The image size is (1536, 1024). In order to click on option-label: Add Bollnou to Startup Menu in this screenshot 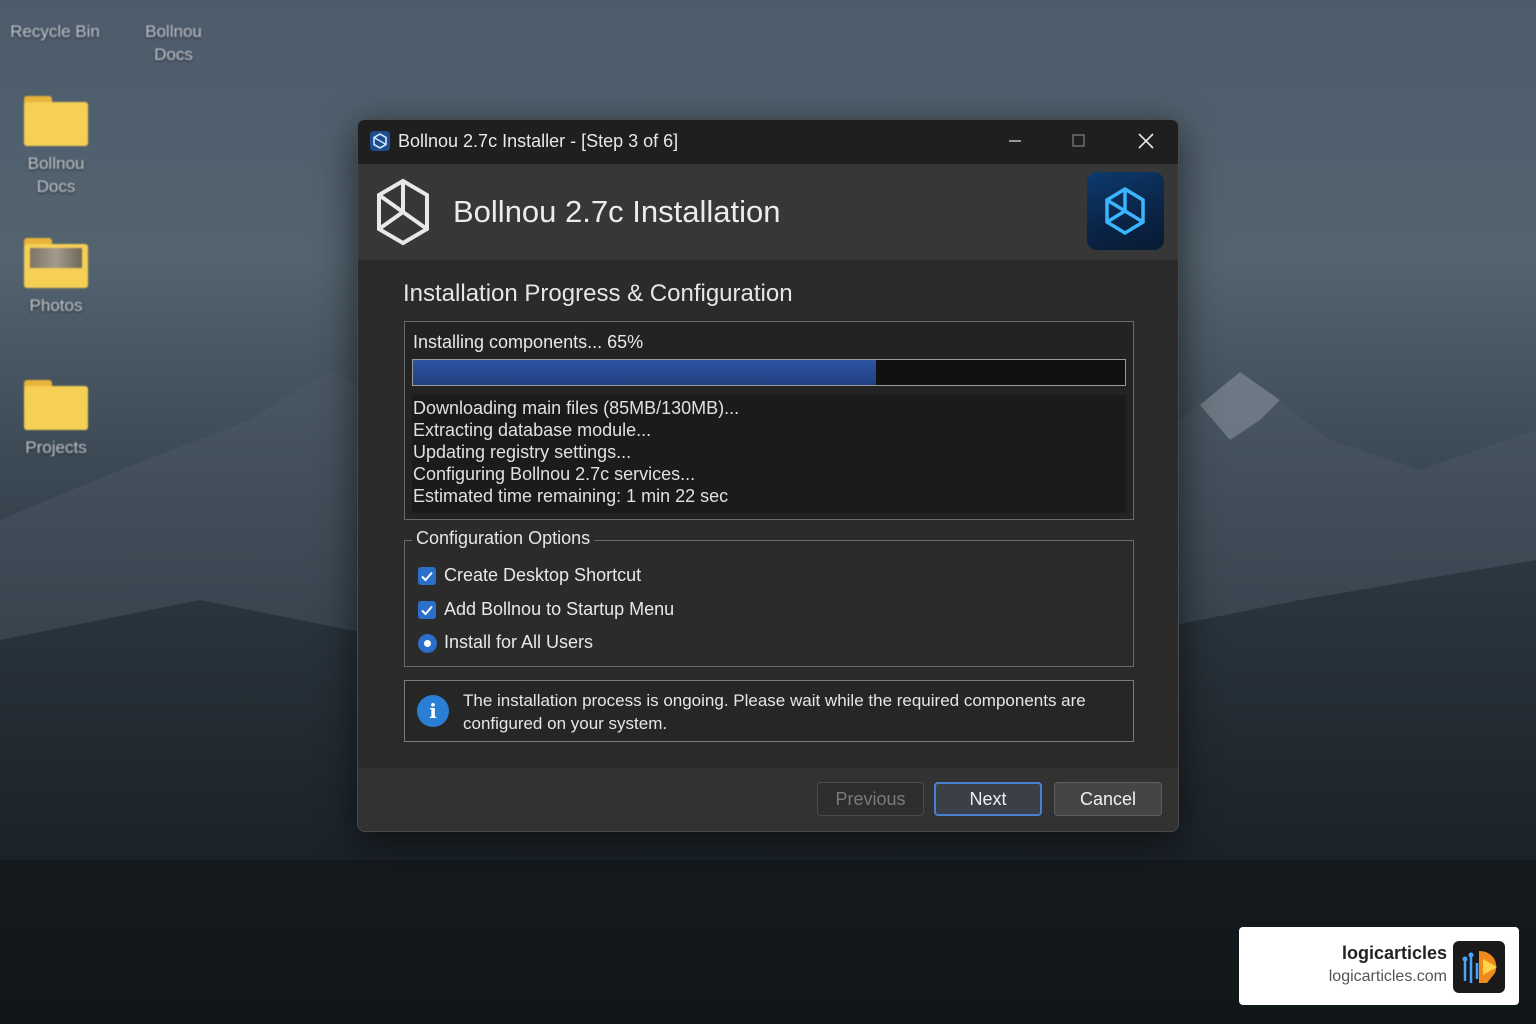, I will do `click(559, 609)`.